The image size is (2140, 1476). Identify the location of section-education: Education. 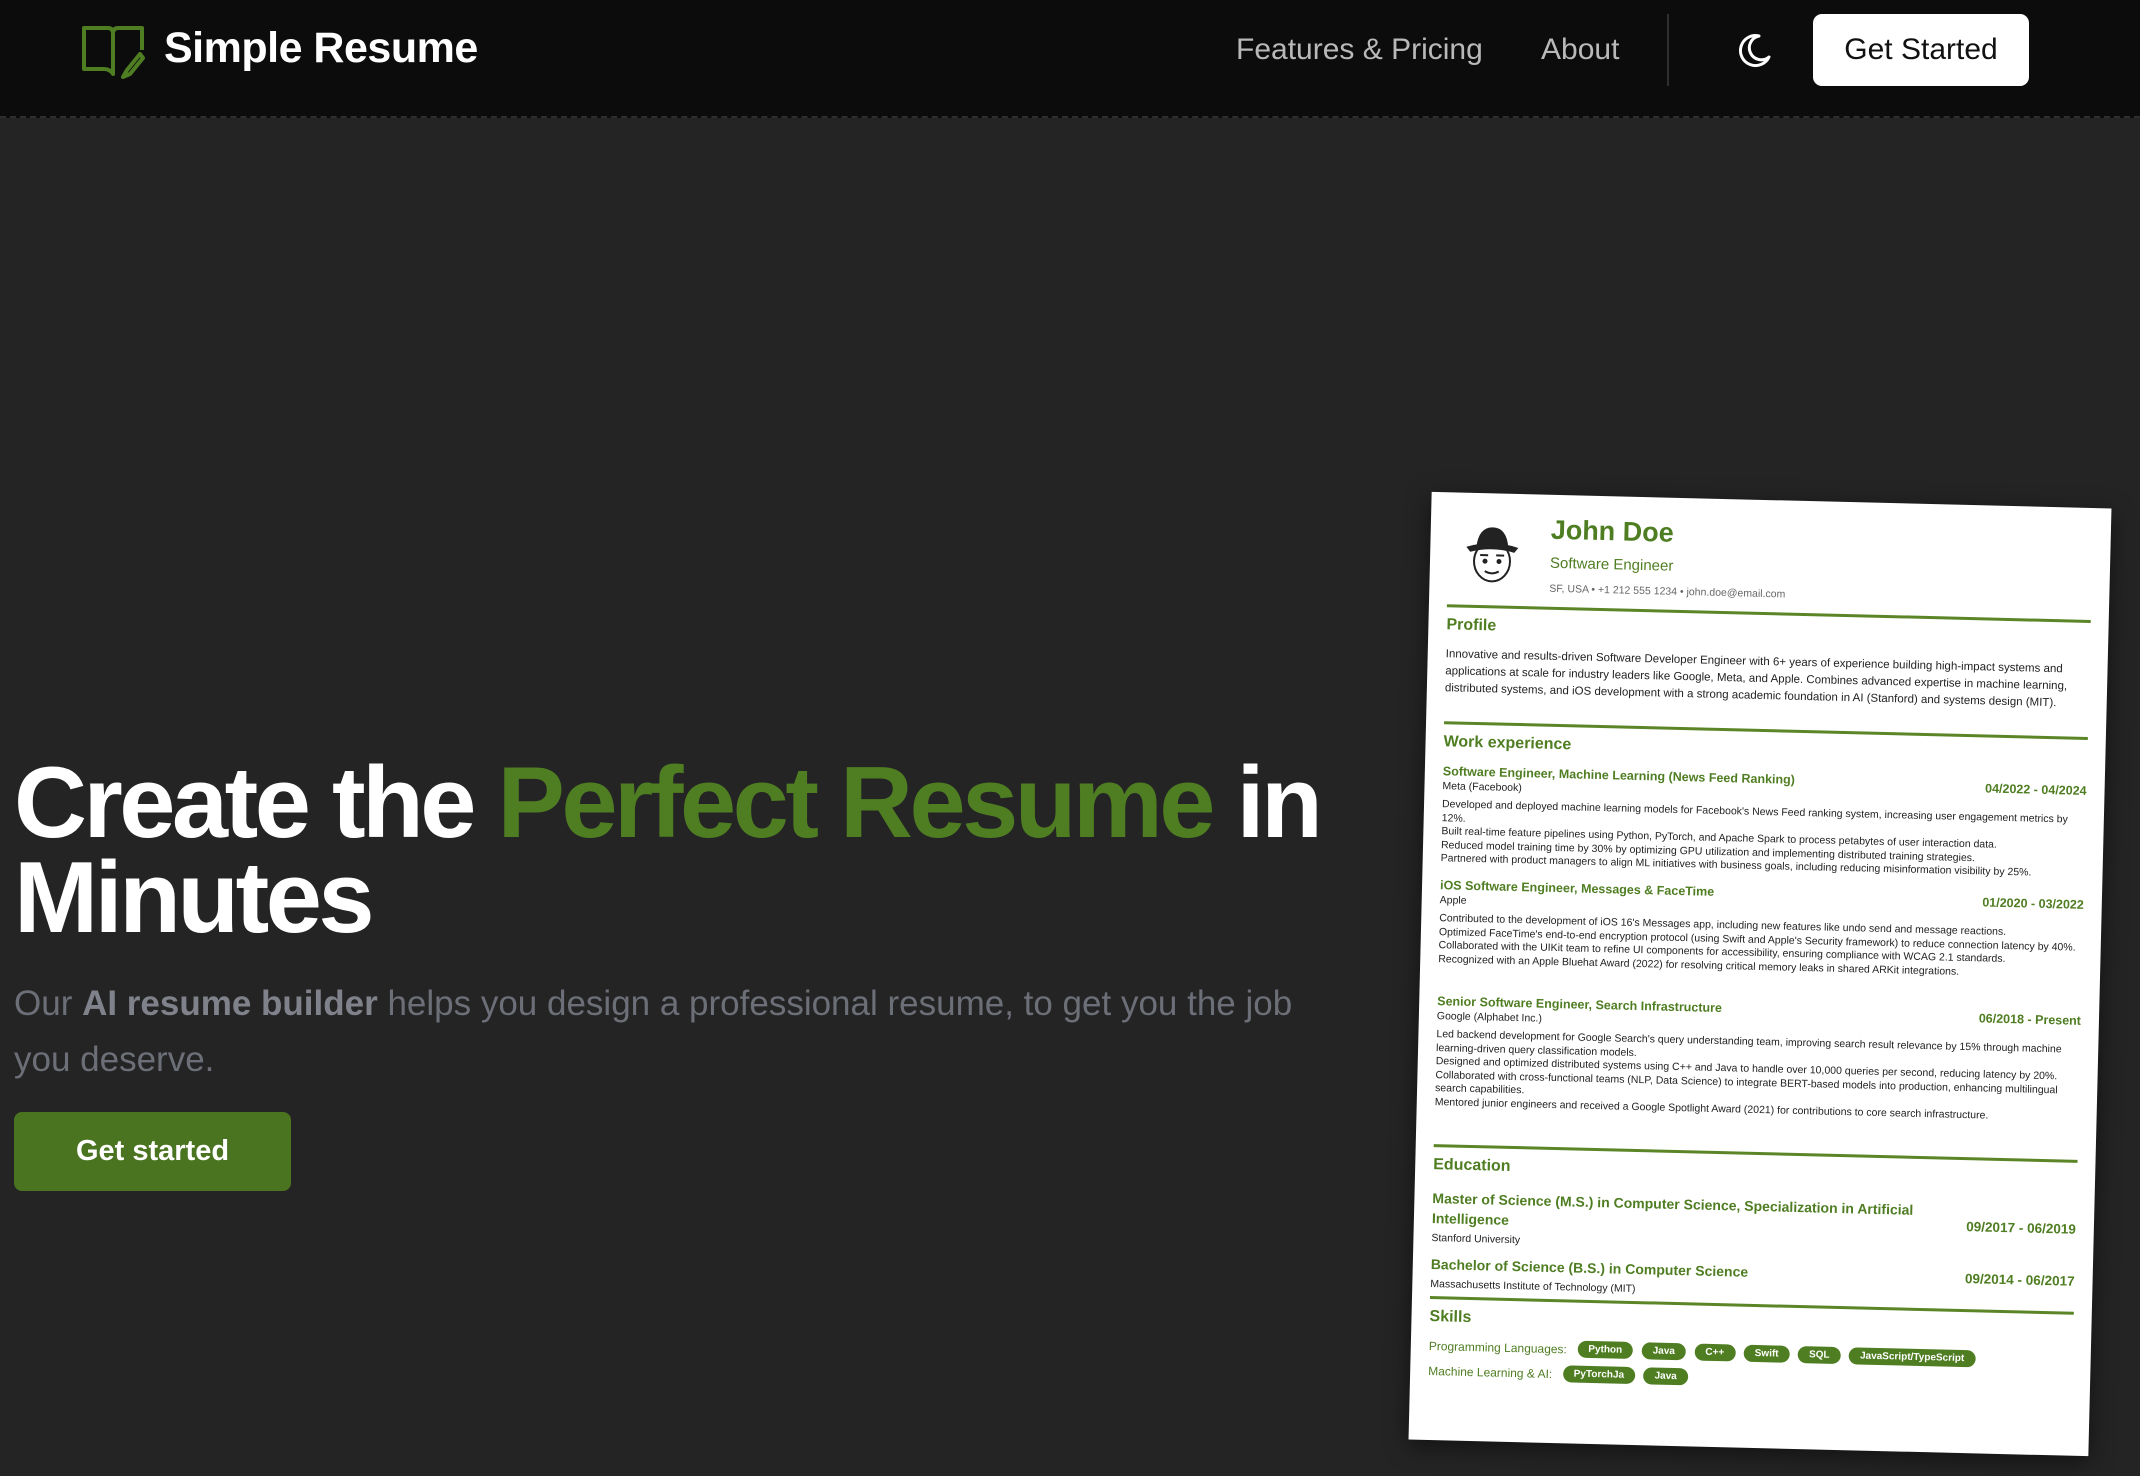
(1472, 1165).